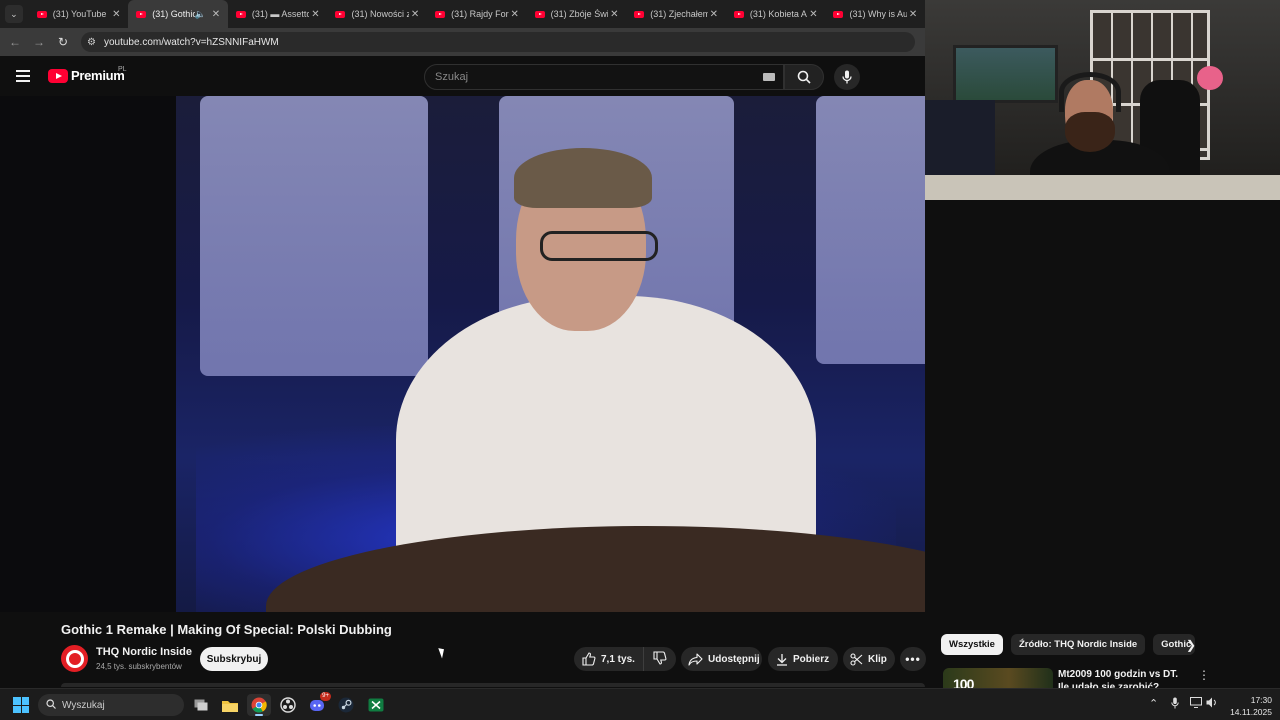 The image size is (1280, 720). I want to click on search-button, so click(804, 77).